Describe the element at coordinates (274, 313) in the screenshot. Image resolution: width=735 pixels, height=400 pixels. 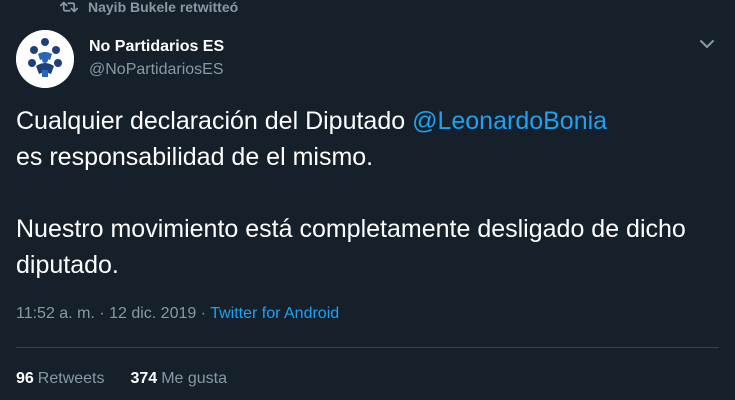
I see `tweet-source-link: Twitter for Android` at that location.